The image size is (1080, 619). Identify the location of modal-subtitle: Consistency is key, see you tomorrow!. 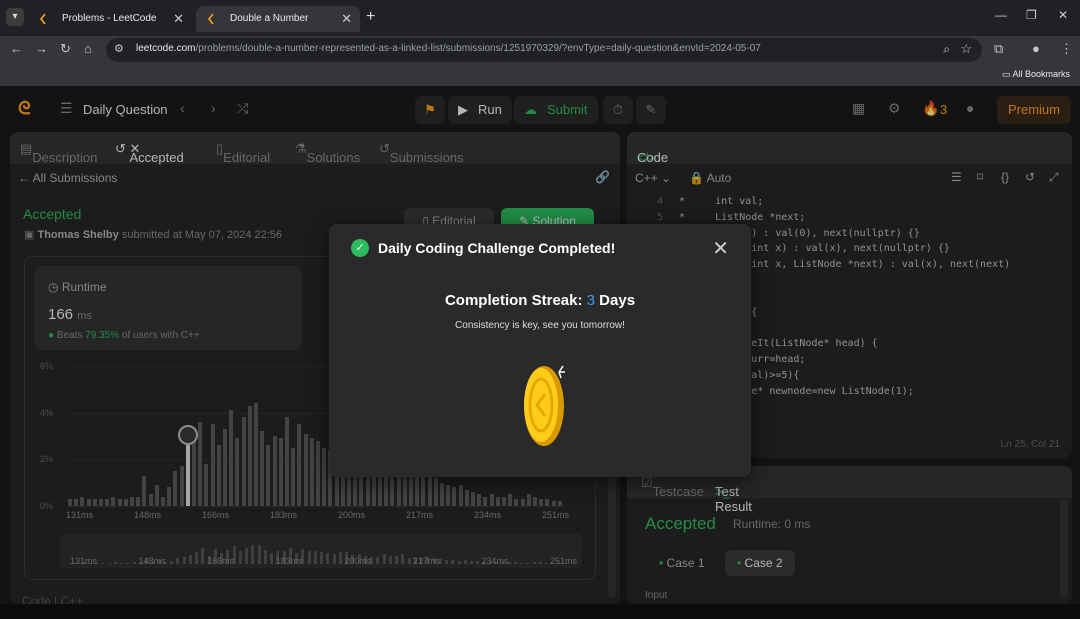
(540, 325).